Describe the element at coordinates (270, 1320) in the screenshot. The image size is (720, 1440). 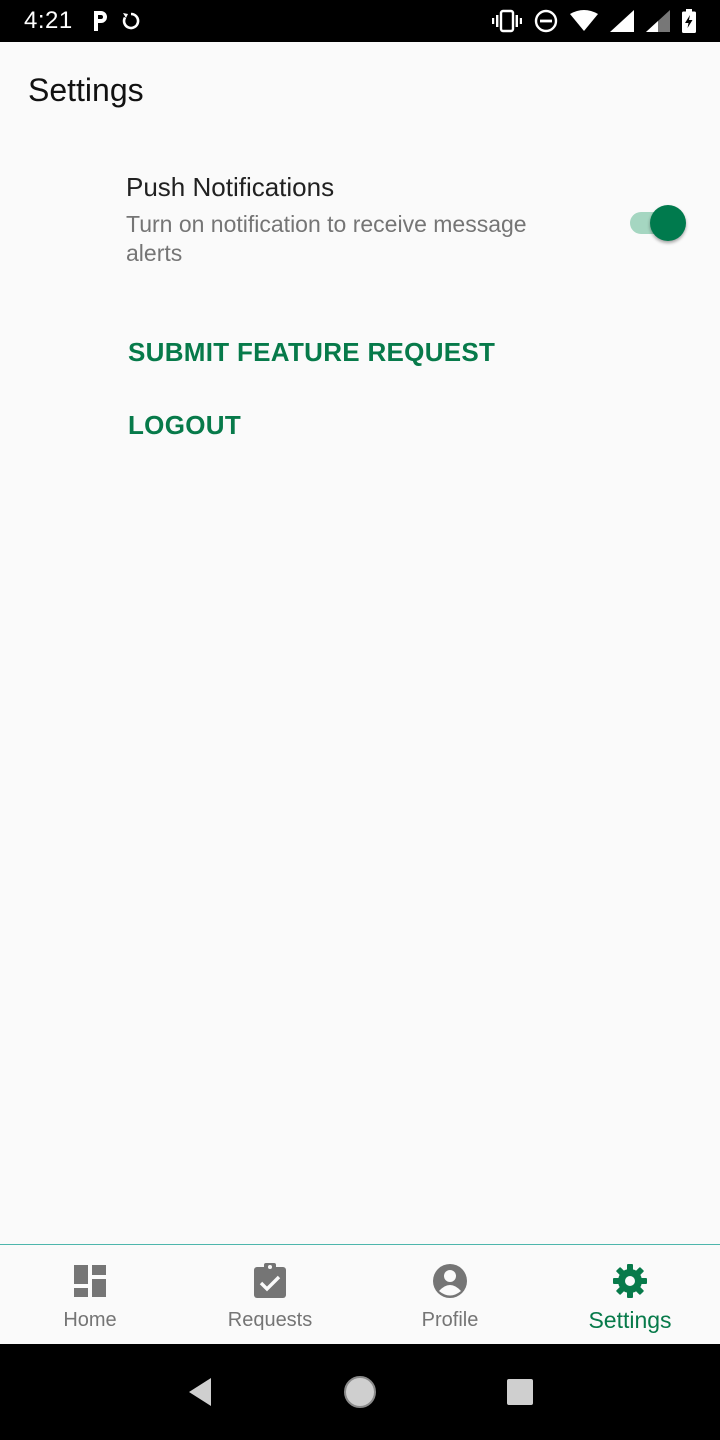
I see `nav-label-requests: Requests` at that location.